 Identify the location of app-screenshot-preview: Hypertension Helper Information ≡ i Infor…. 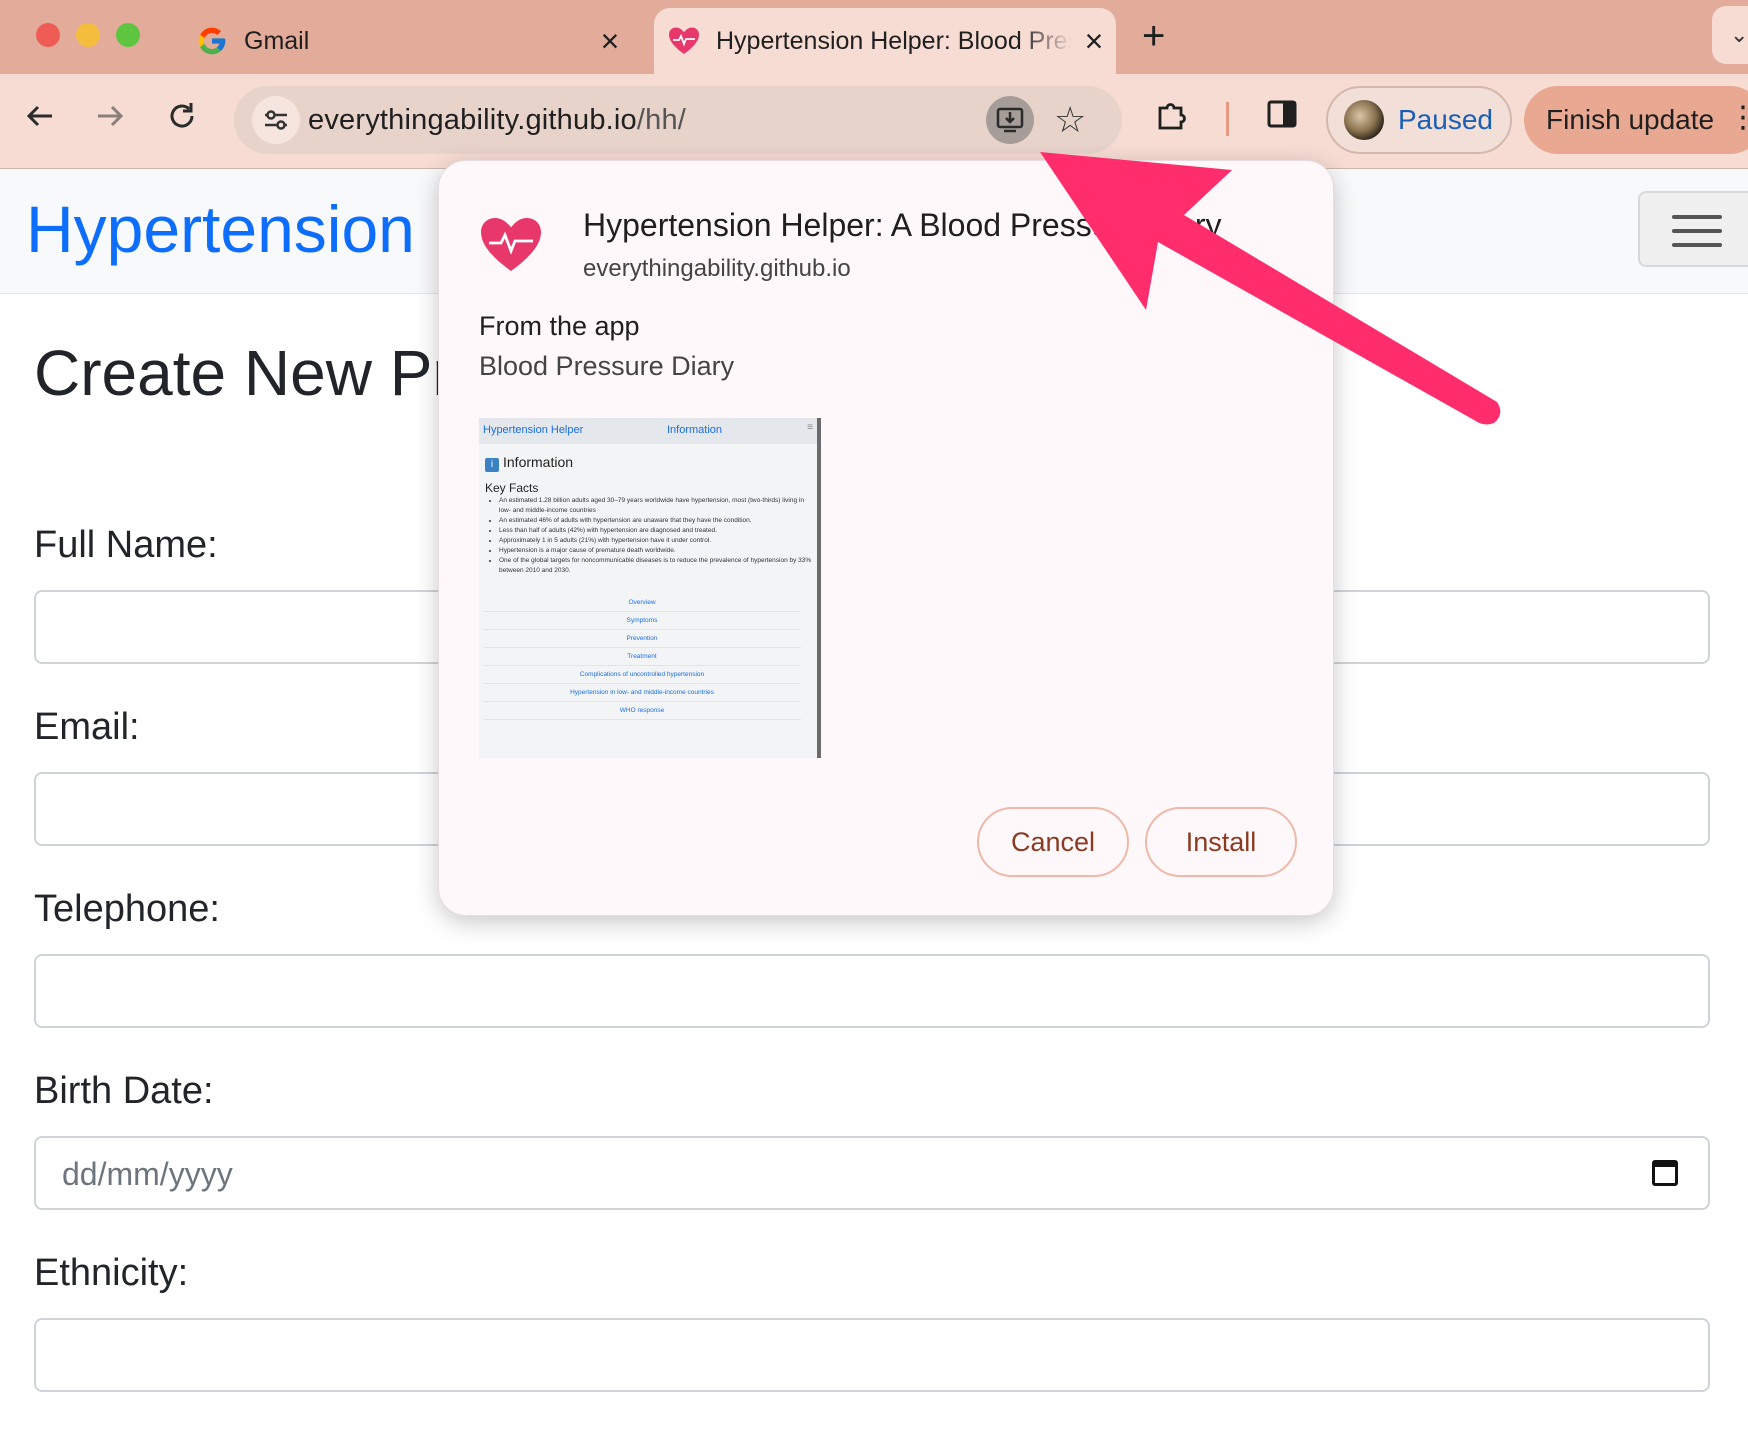
(650, 588).